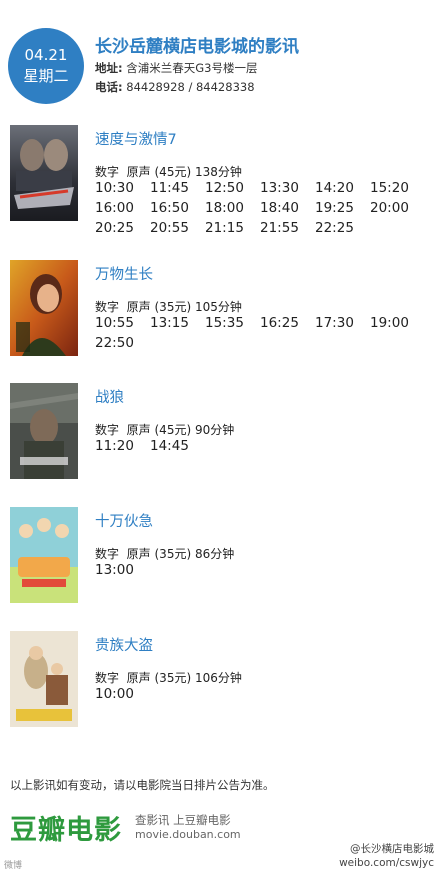  What do you see at coordinates (122, 343) in the screenshot?
I see `showtime: 22:50` at bounding box center [122, 343].